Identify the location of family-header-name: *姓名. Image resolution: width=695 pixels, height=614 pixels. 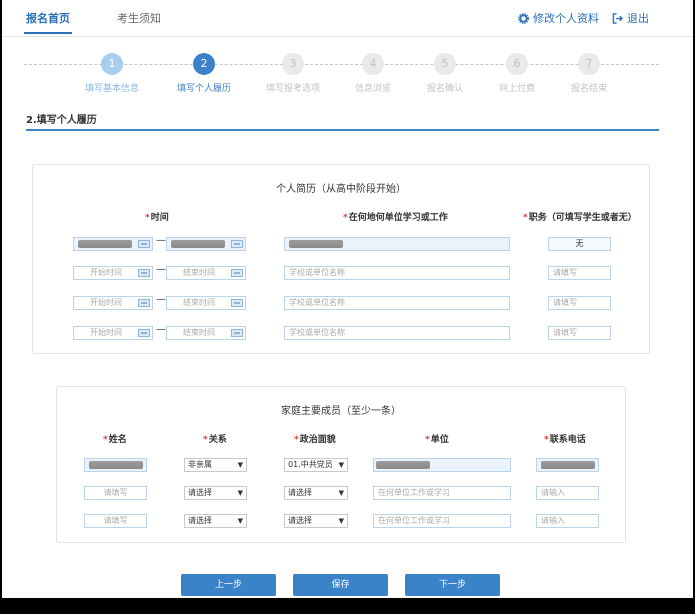
(115, 440).